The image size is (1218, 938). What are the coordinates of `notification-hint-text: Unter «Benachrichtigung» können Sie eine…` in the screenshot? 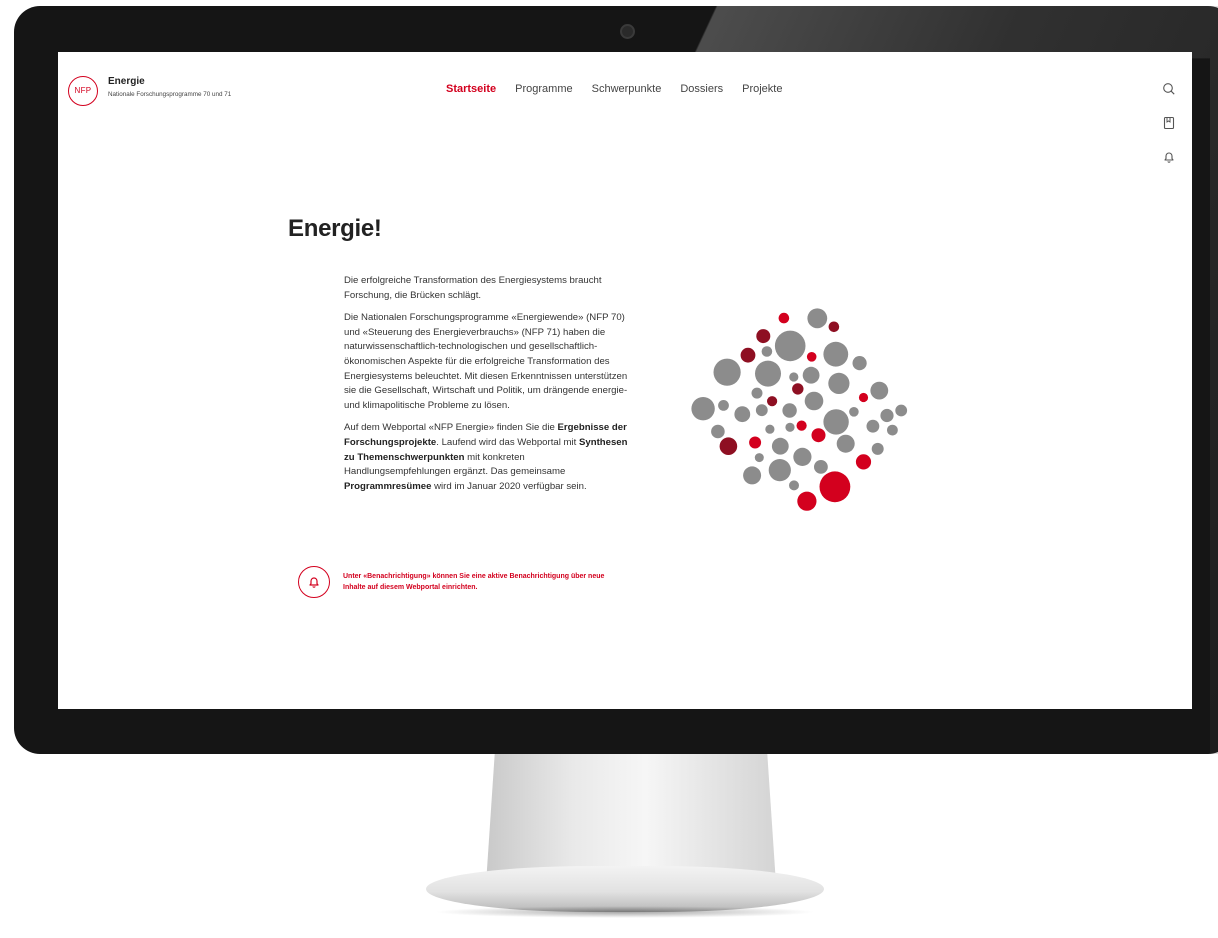 It's located at (474, 582).